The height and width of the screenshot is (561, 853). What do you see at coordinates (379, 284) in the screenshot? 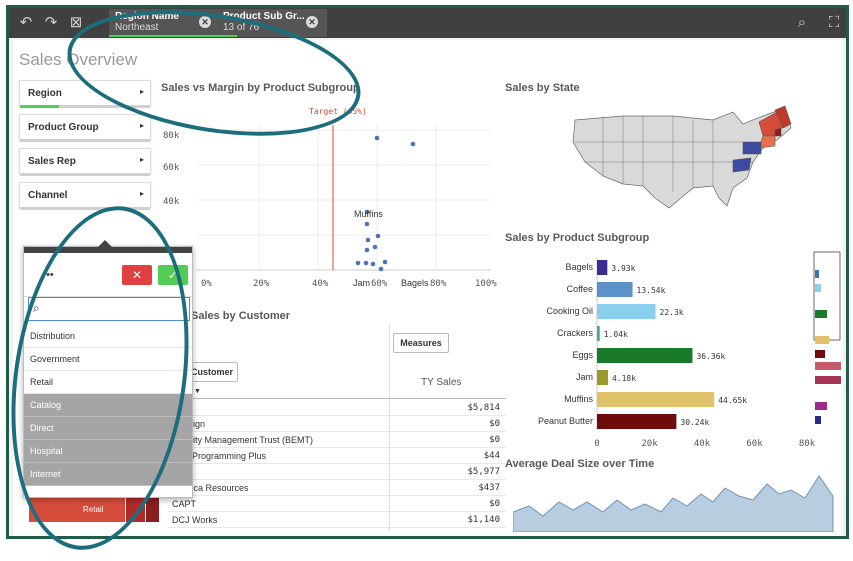
I see `x-tick: 60%` at bounding box center [379, 284].